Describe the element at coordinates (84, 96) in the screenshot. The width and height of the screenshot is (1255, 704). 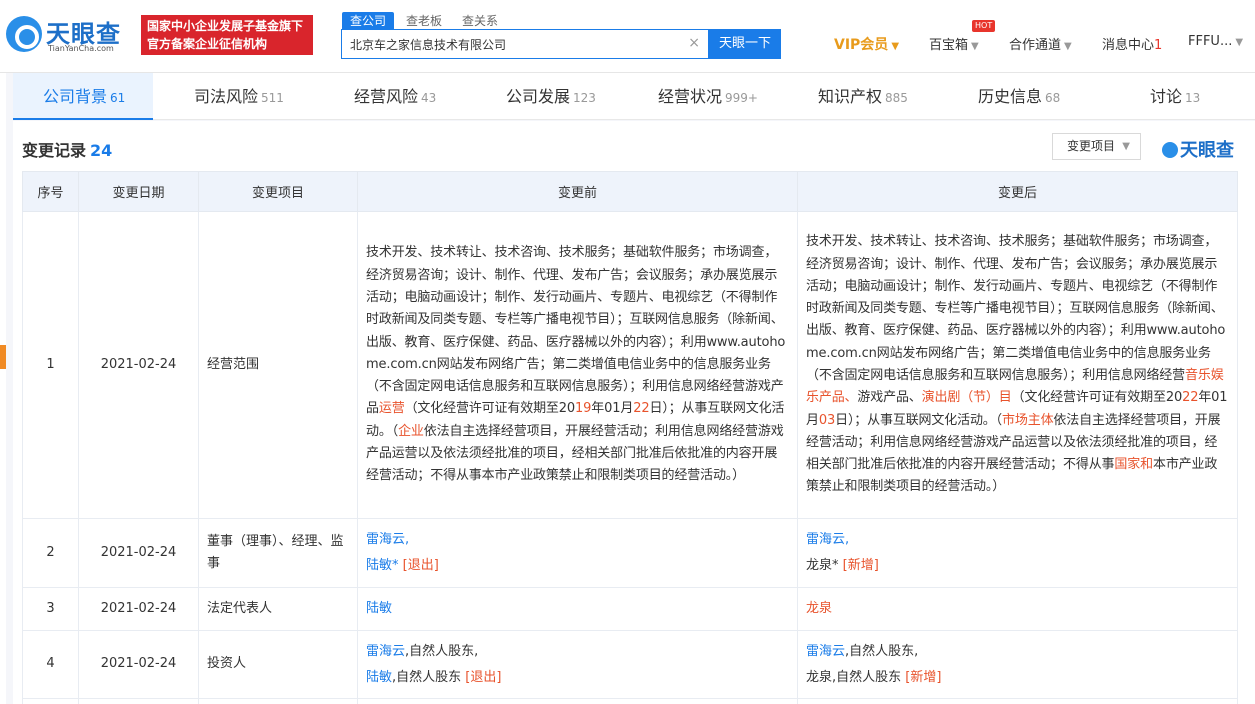
I see `tab-company-background: 公司背景 61` at that location.